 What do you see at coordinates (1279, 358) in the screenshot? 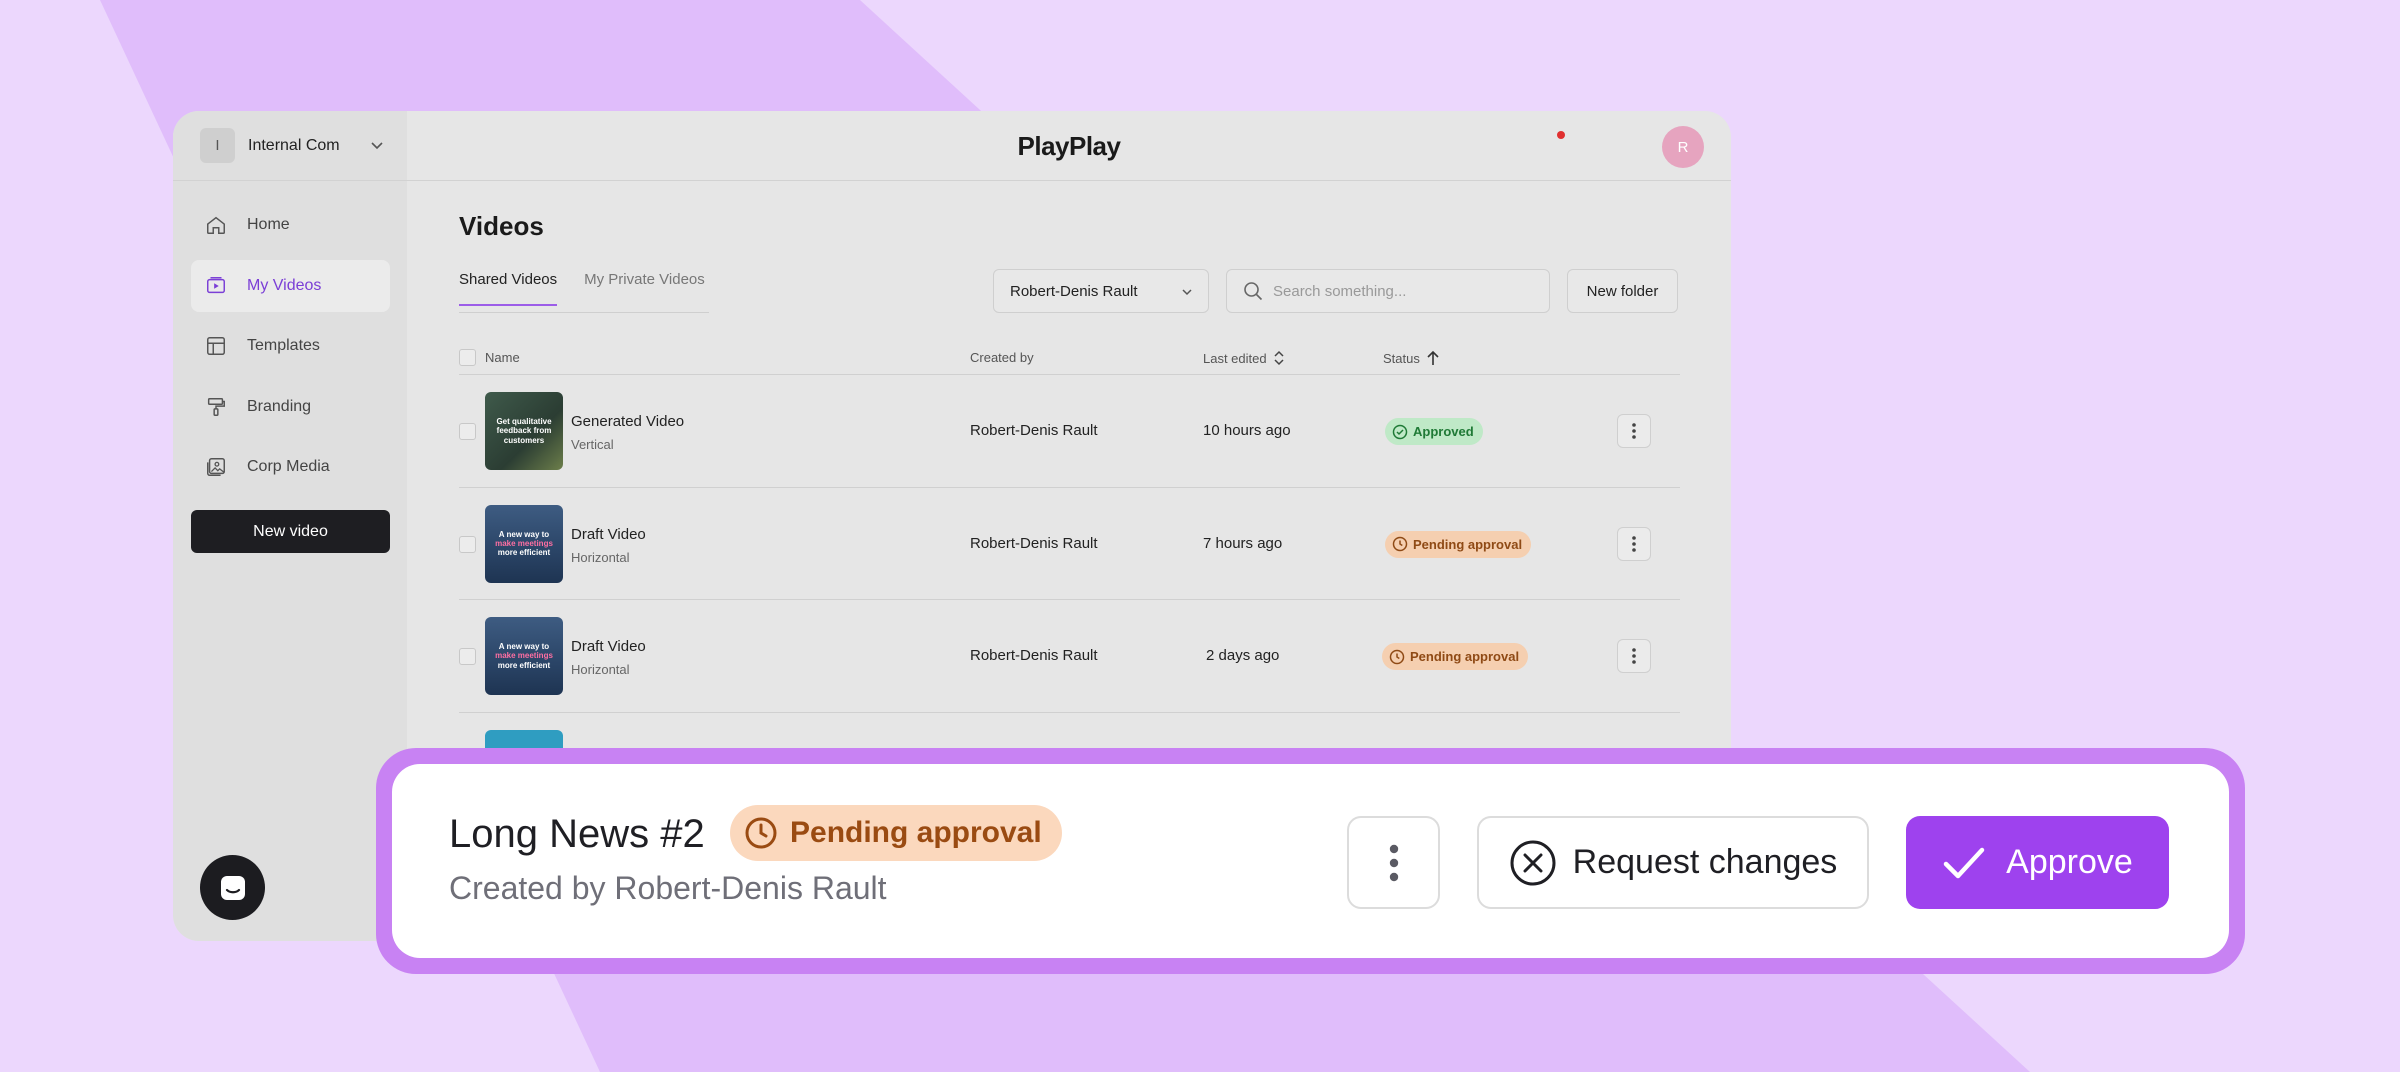
I see `sort-both-icon` at bounding box center [1279, 358].